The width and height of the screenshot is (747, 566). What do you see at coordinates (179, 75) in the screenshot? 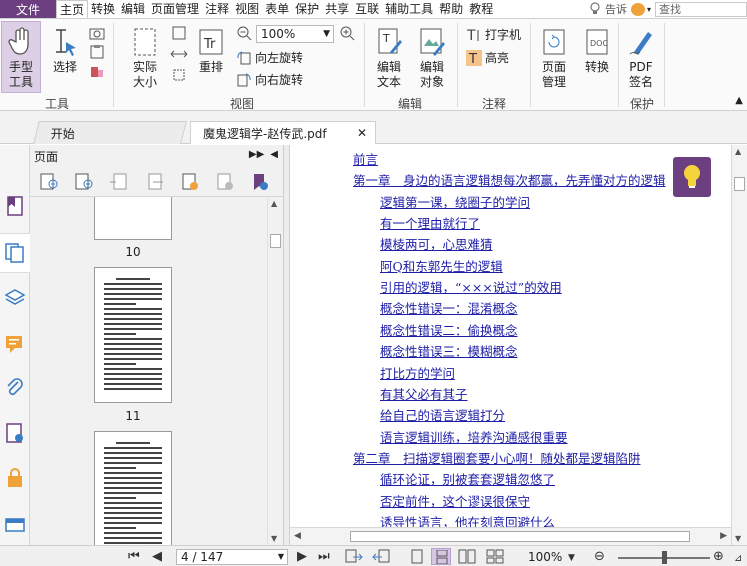
I see `fit-visible-icon` at bounding box center [179, 75].